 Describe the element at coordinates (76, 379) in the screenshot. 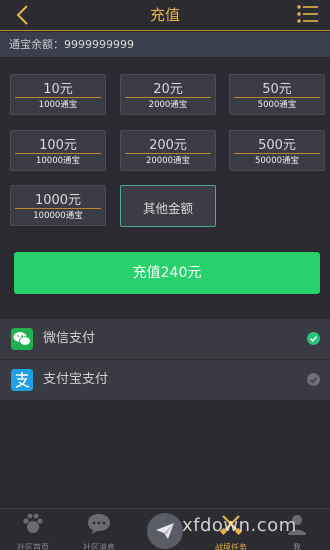

I see `payment-label: 支付宝支付` at that location.